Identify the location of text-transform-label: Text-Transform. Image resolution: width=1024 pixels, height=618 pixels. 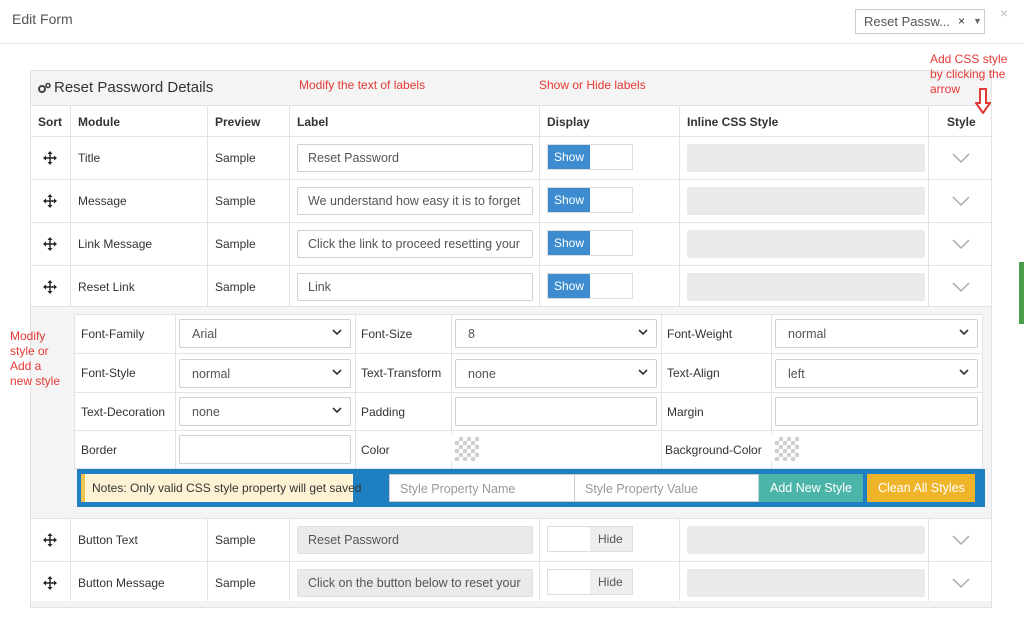
(401, 373).